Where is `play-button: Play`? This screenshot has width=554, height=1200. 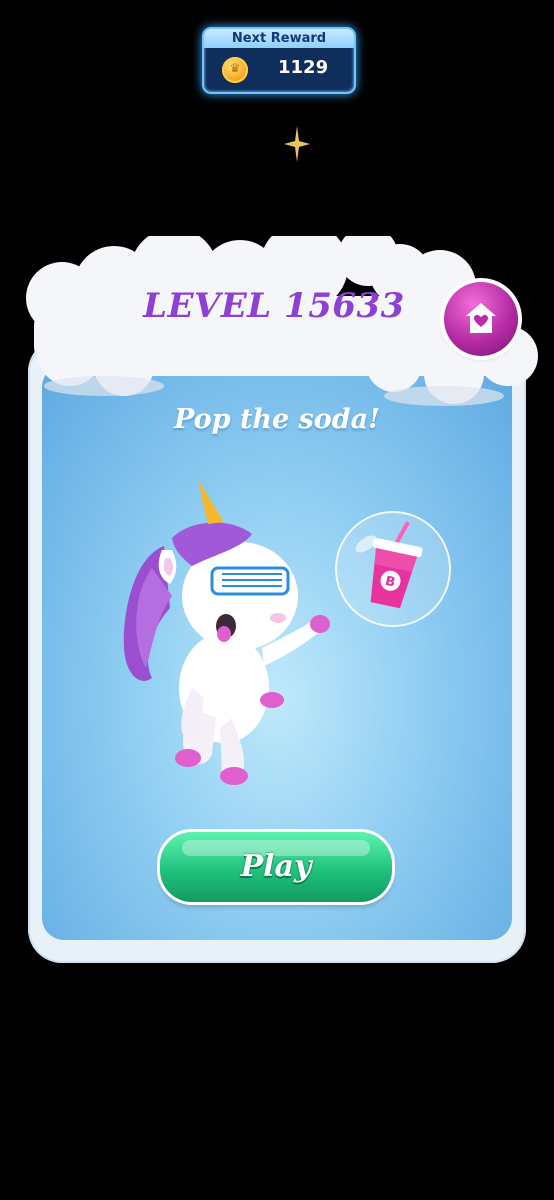
play-button: Play is located at coordinates (276, 867).